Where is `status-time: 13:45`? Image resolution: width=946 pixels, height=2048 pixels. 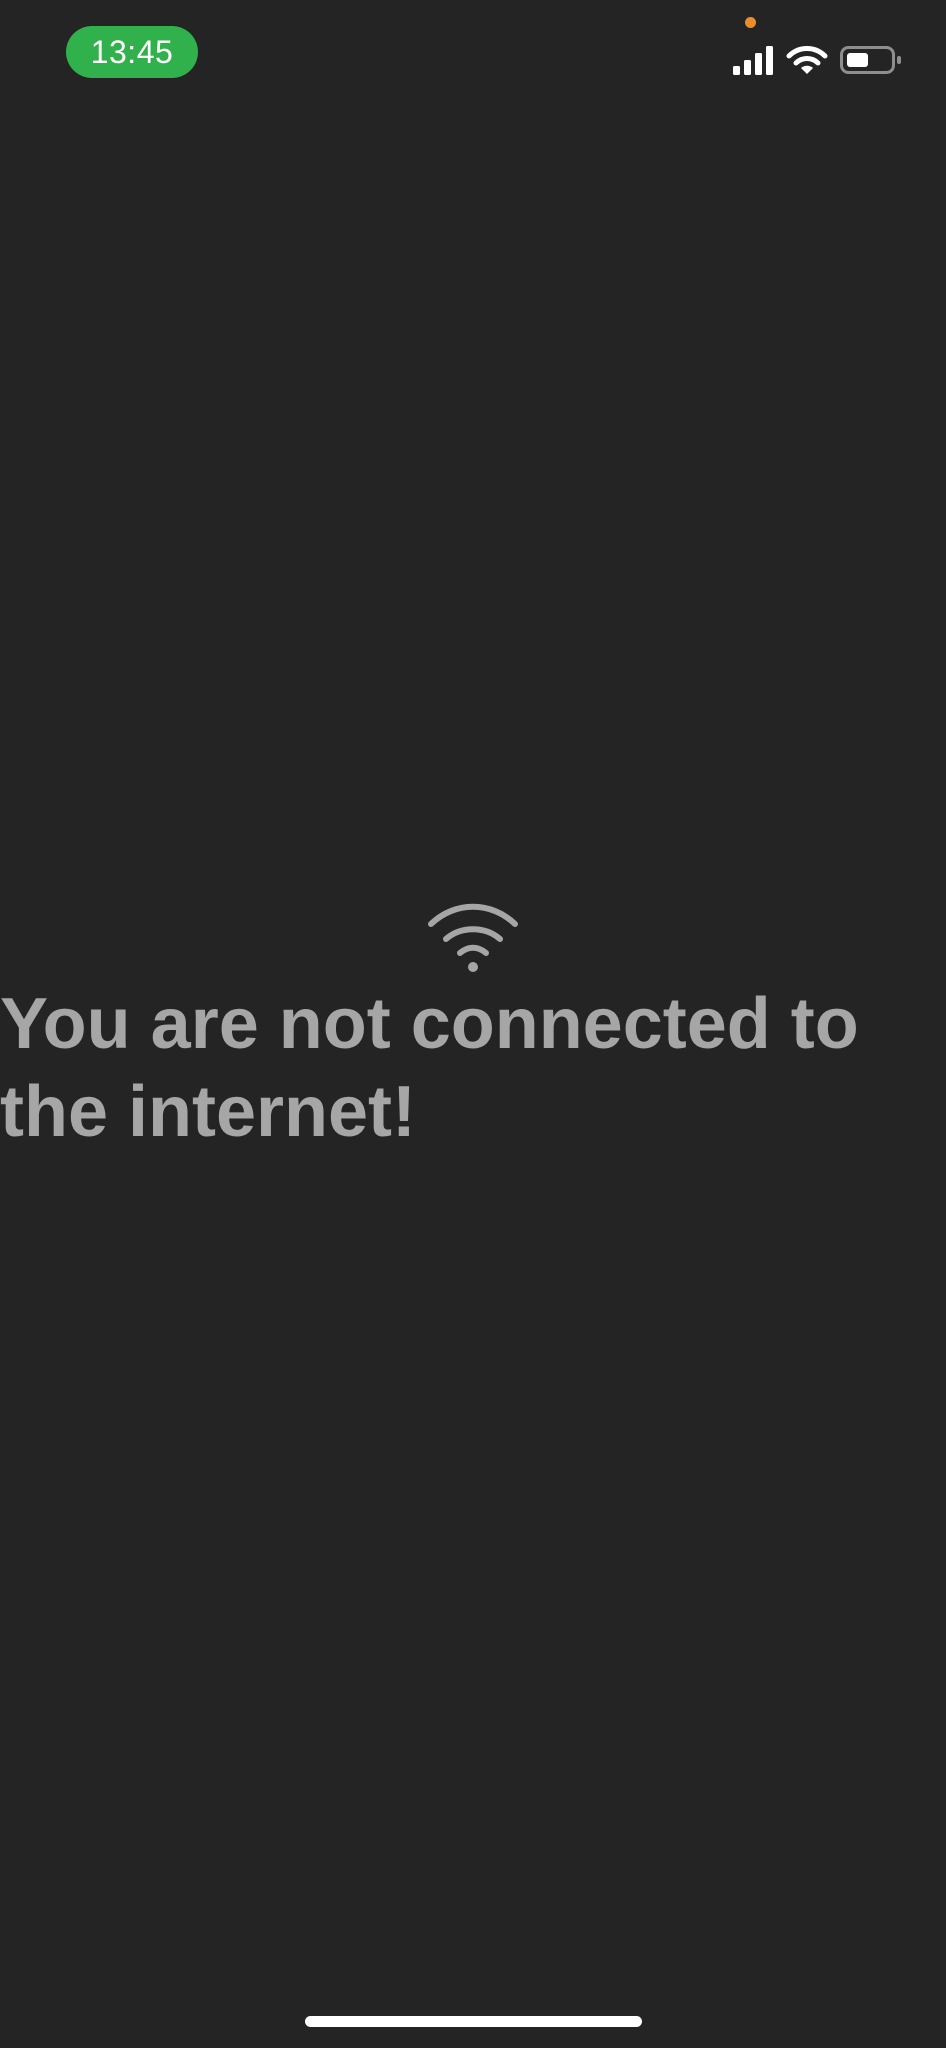 status-time: 13:45 is located at coordinates (132, 52).